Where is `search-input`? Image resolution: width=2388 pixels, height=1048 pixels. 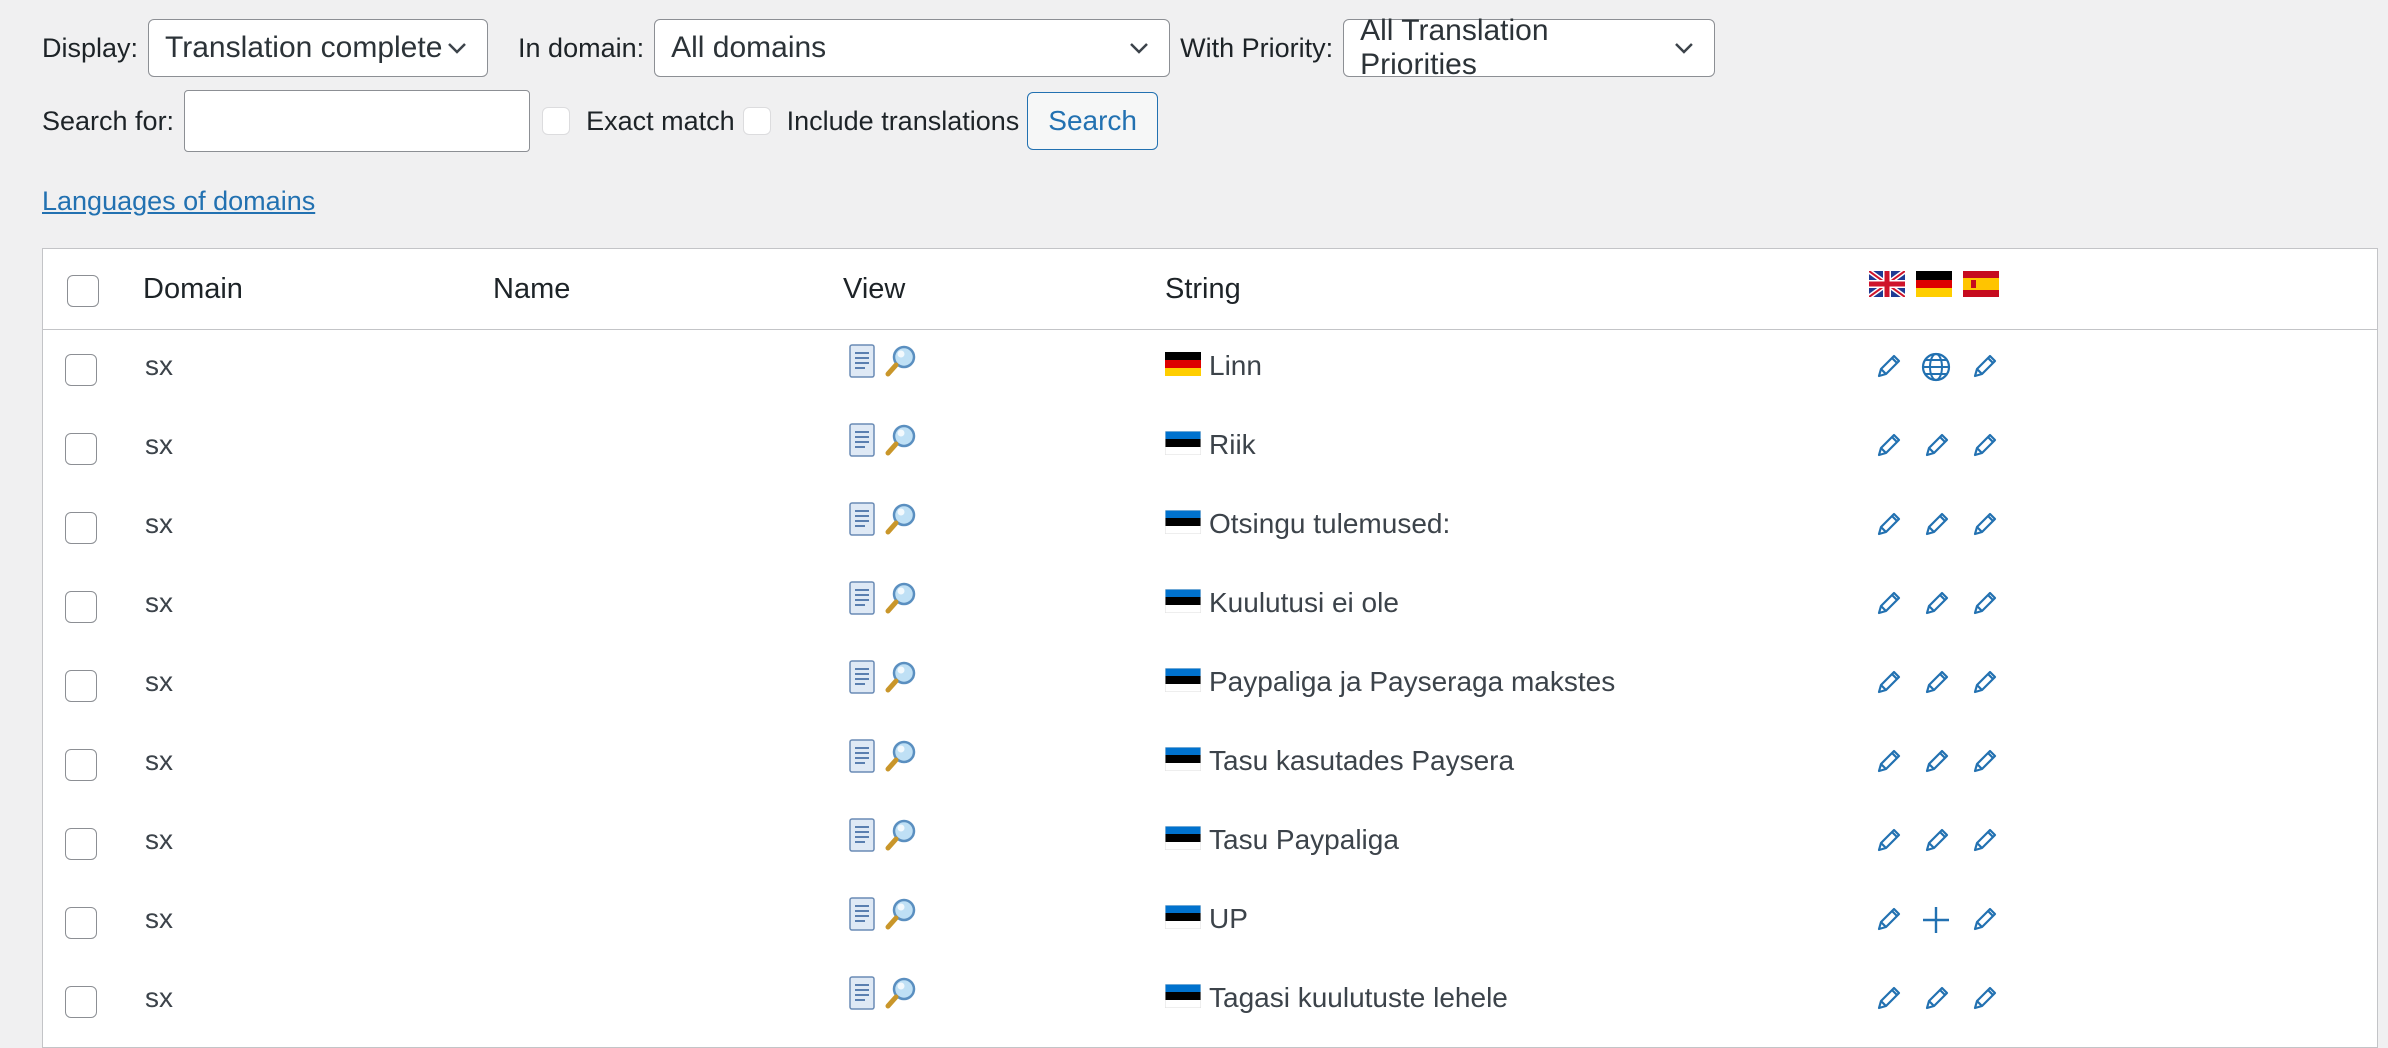 search-input is located at coordinates (357, 121).